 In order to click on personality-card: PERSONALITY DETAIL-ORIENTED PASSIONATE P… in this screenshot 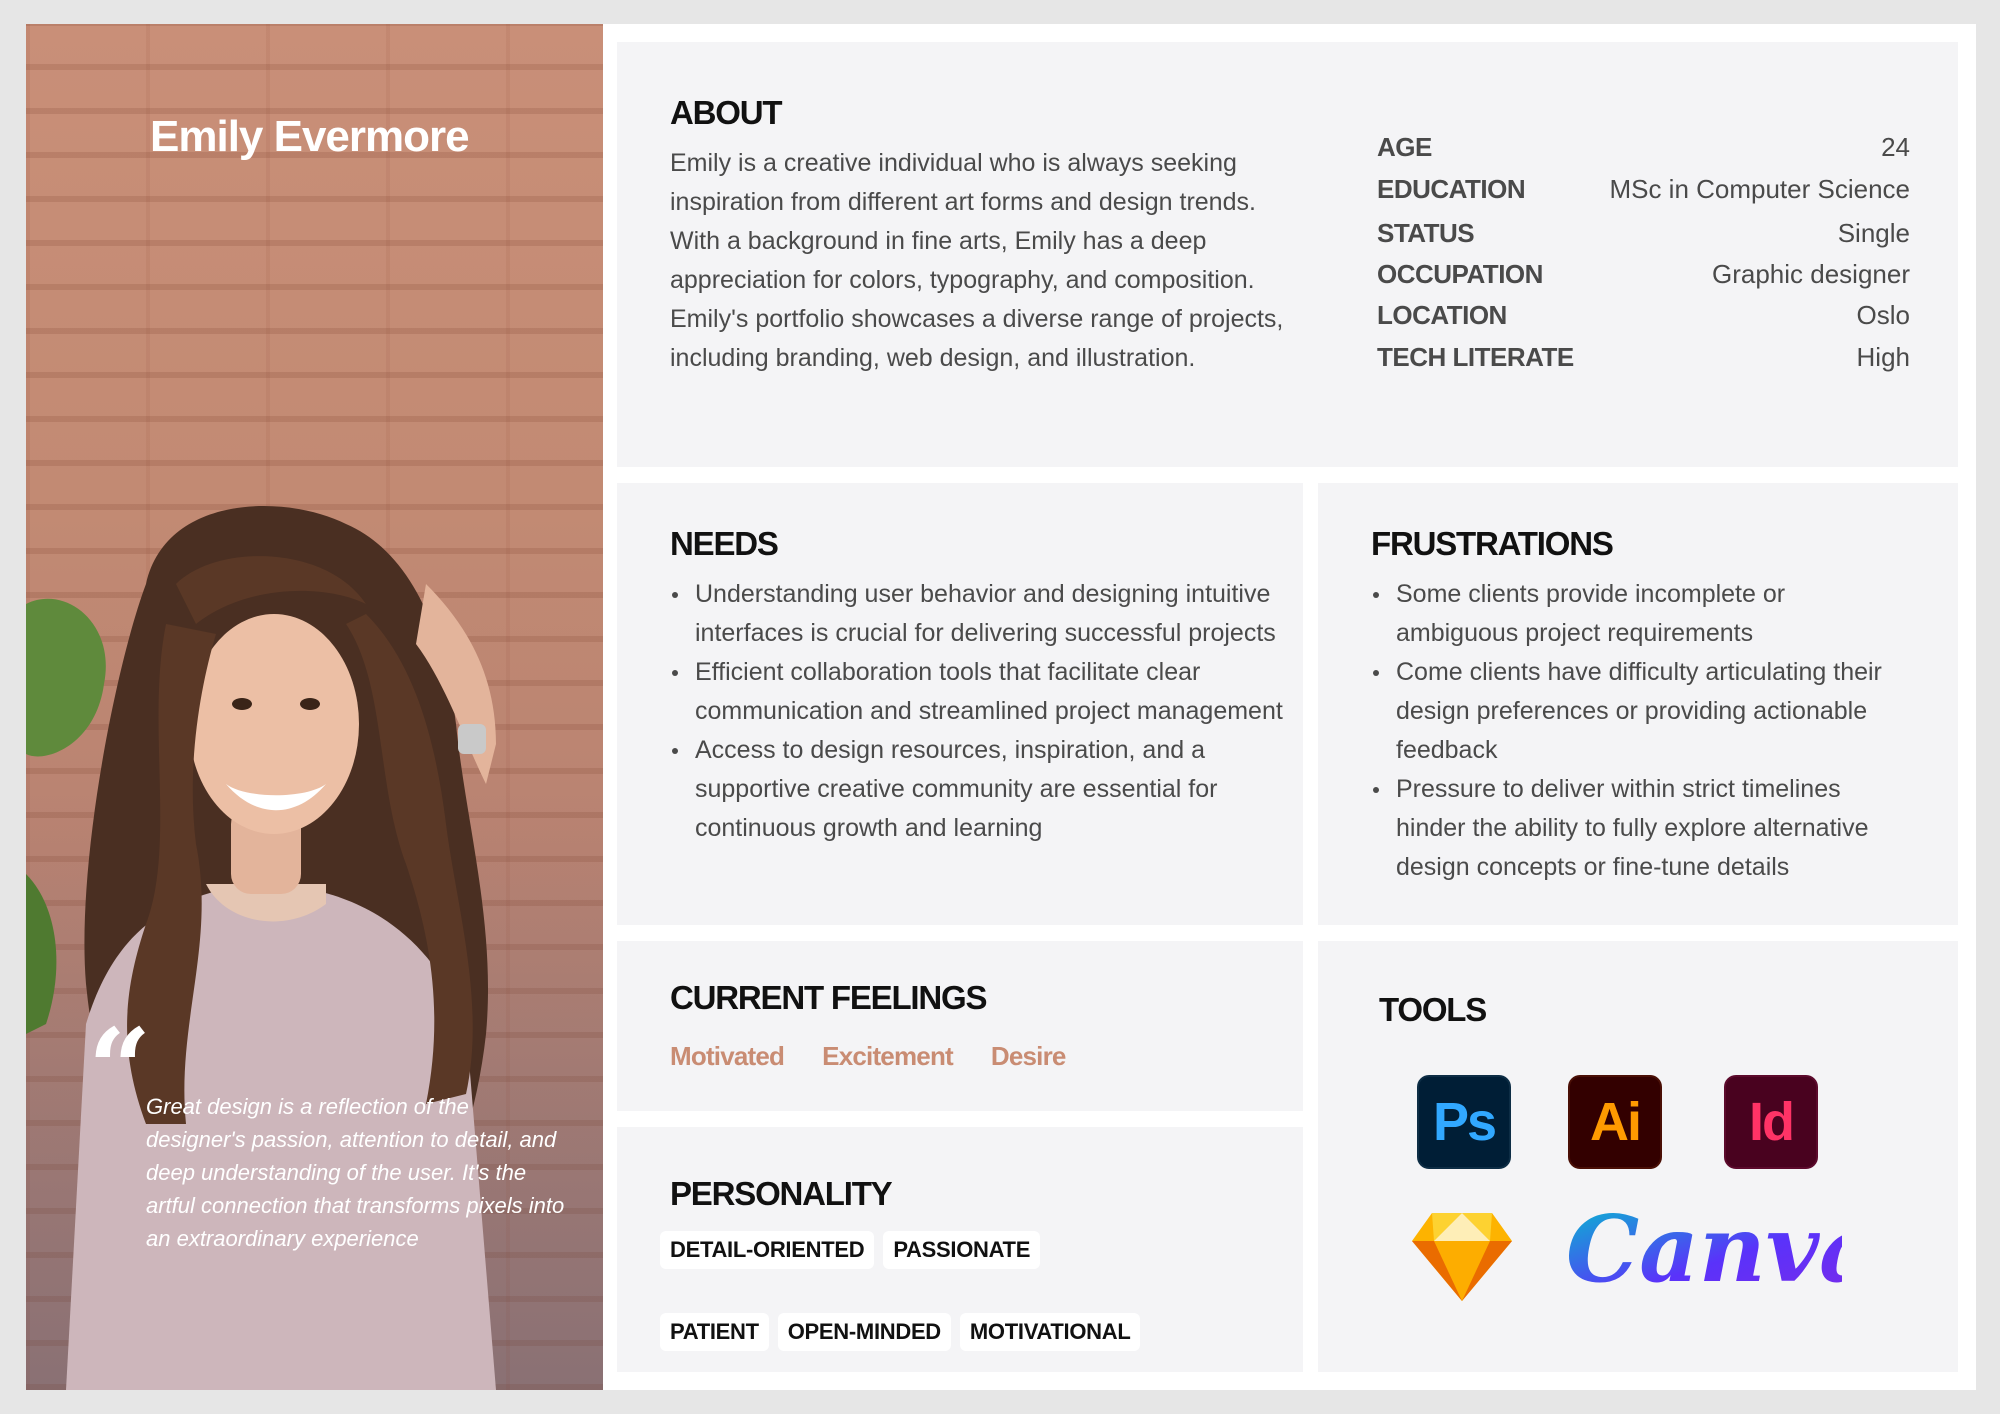, I will do `click(960, 1249)`.